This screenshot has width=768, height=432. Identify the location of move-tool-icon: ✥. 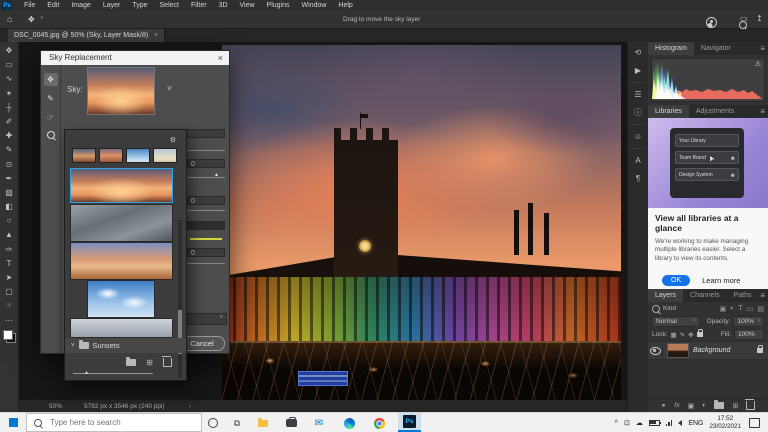
(31, 19).